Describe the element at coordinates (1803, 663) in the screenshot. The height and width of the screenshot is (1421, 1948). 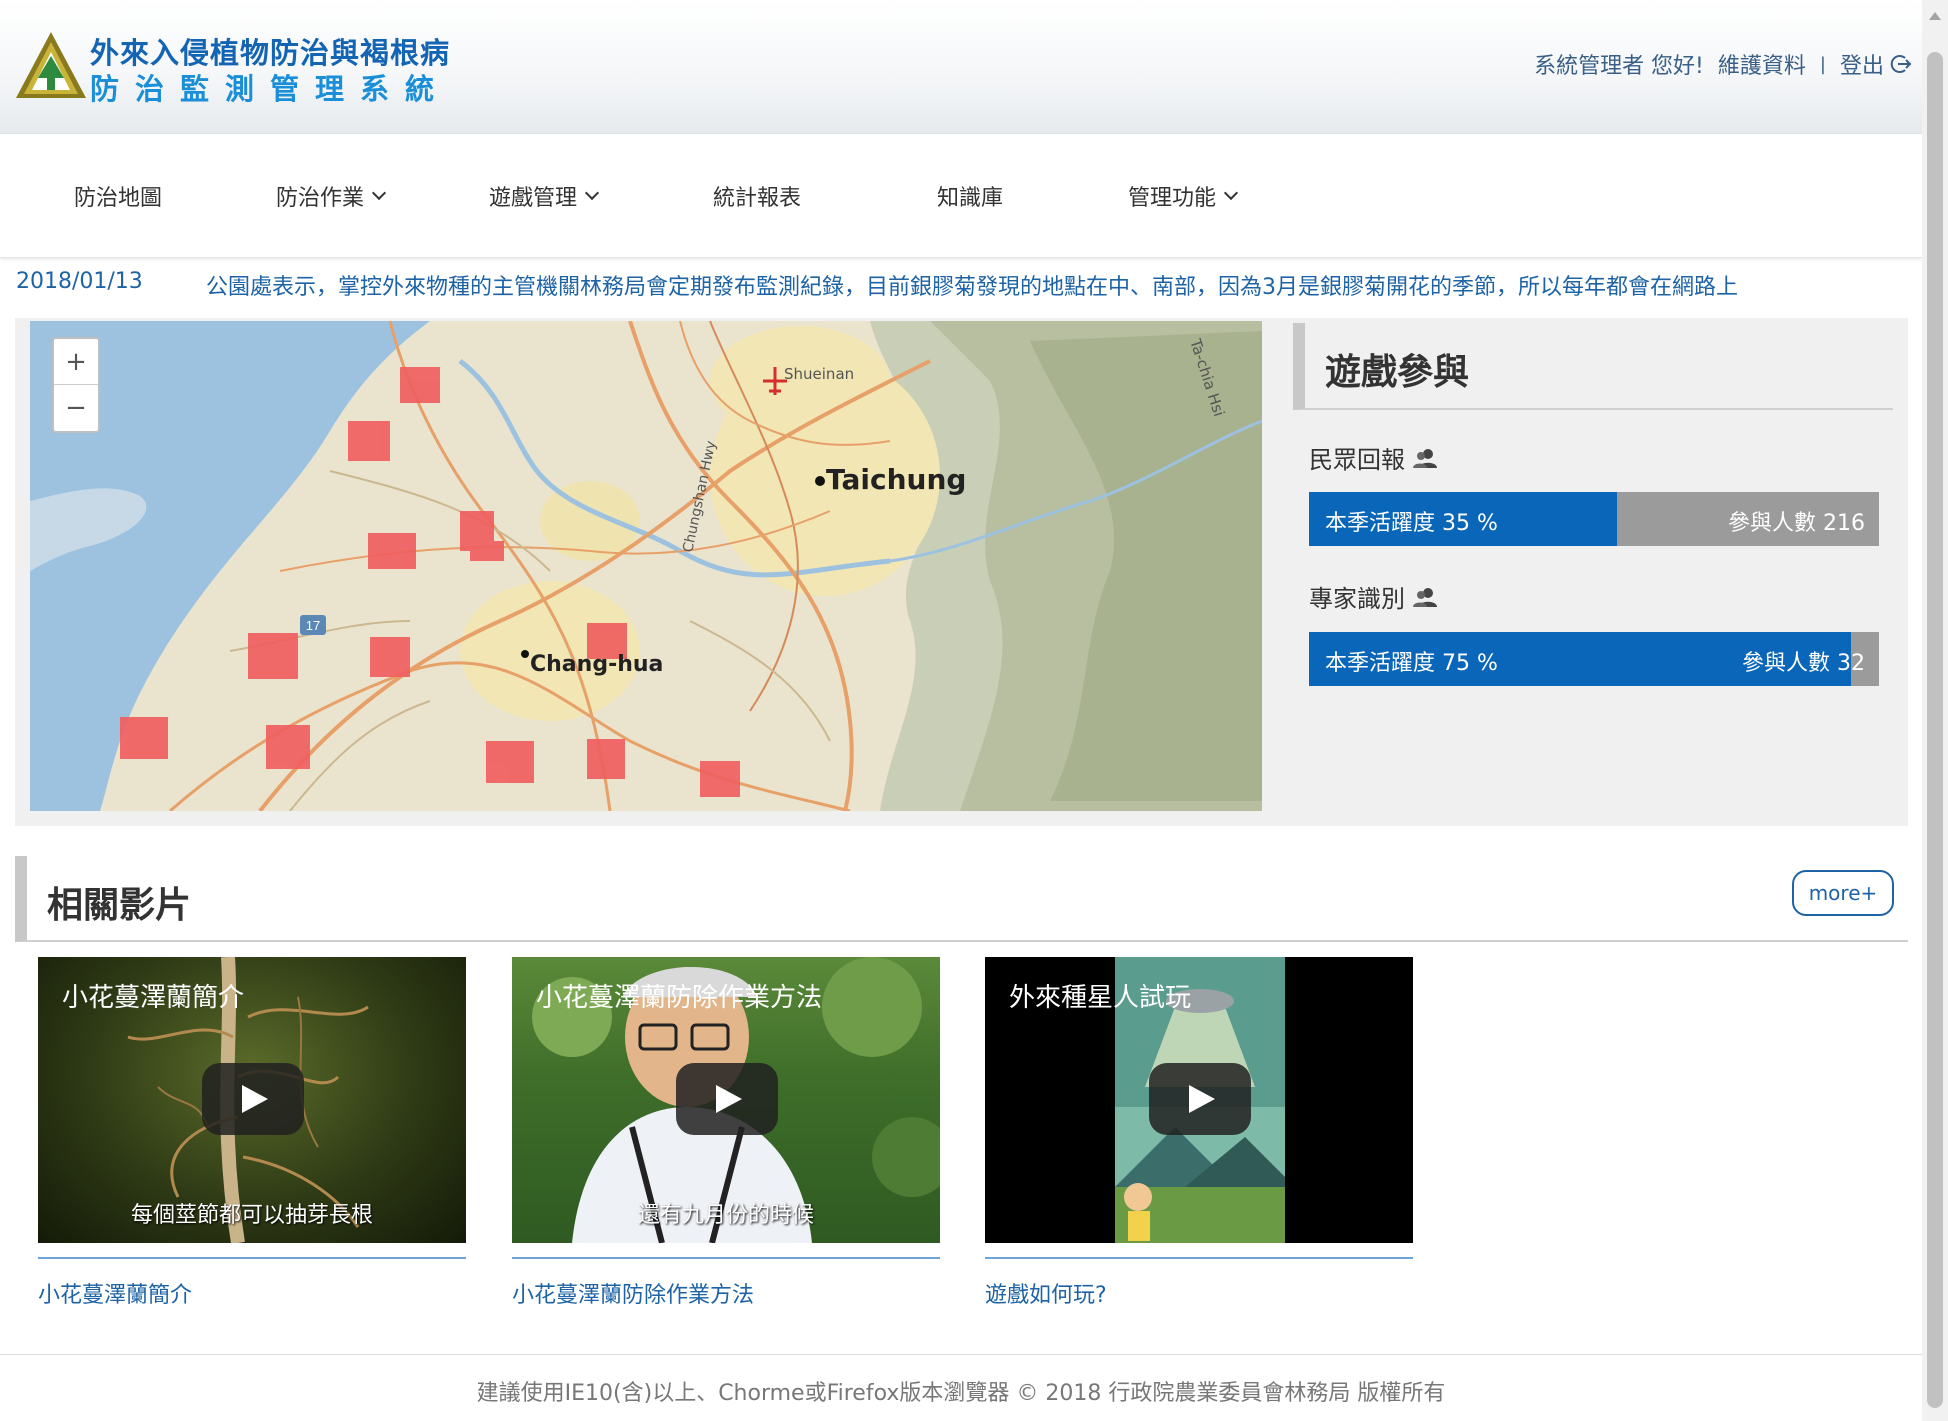
I see `stat-participants: 參與人數 32` at that location.